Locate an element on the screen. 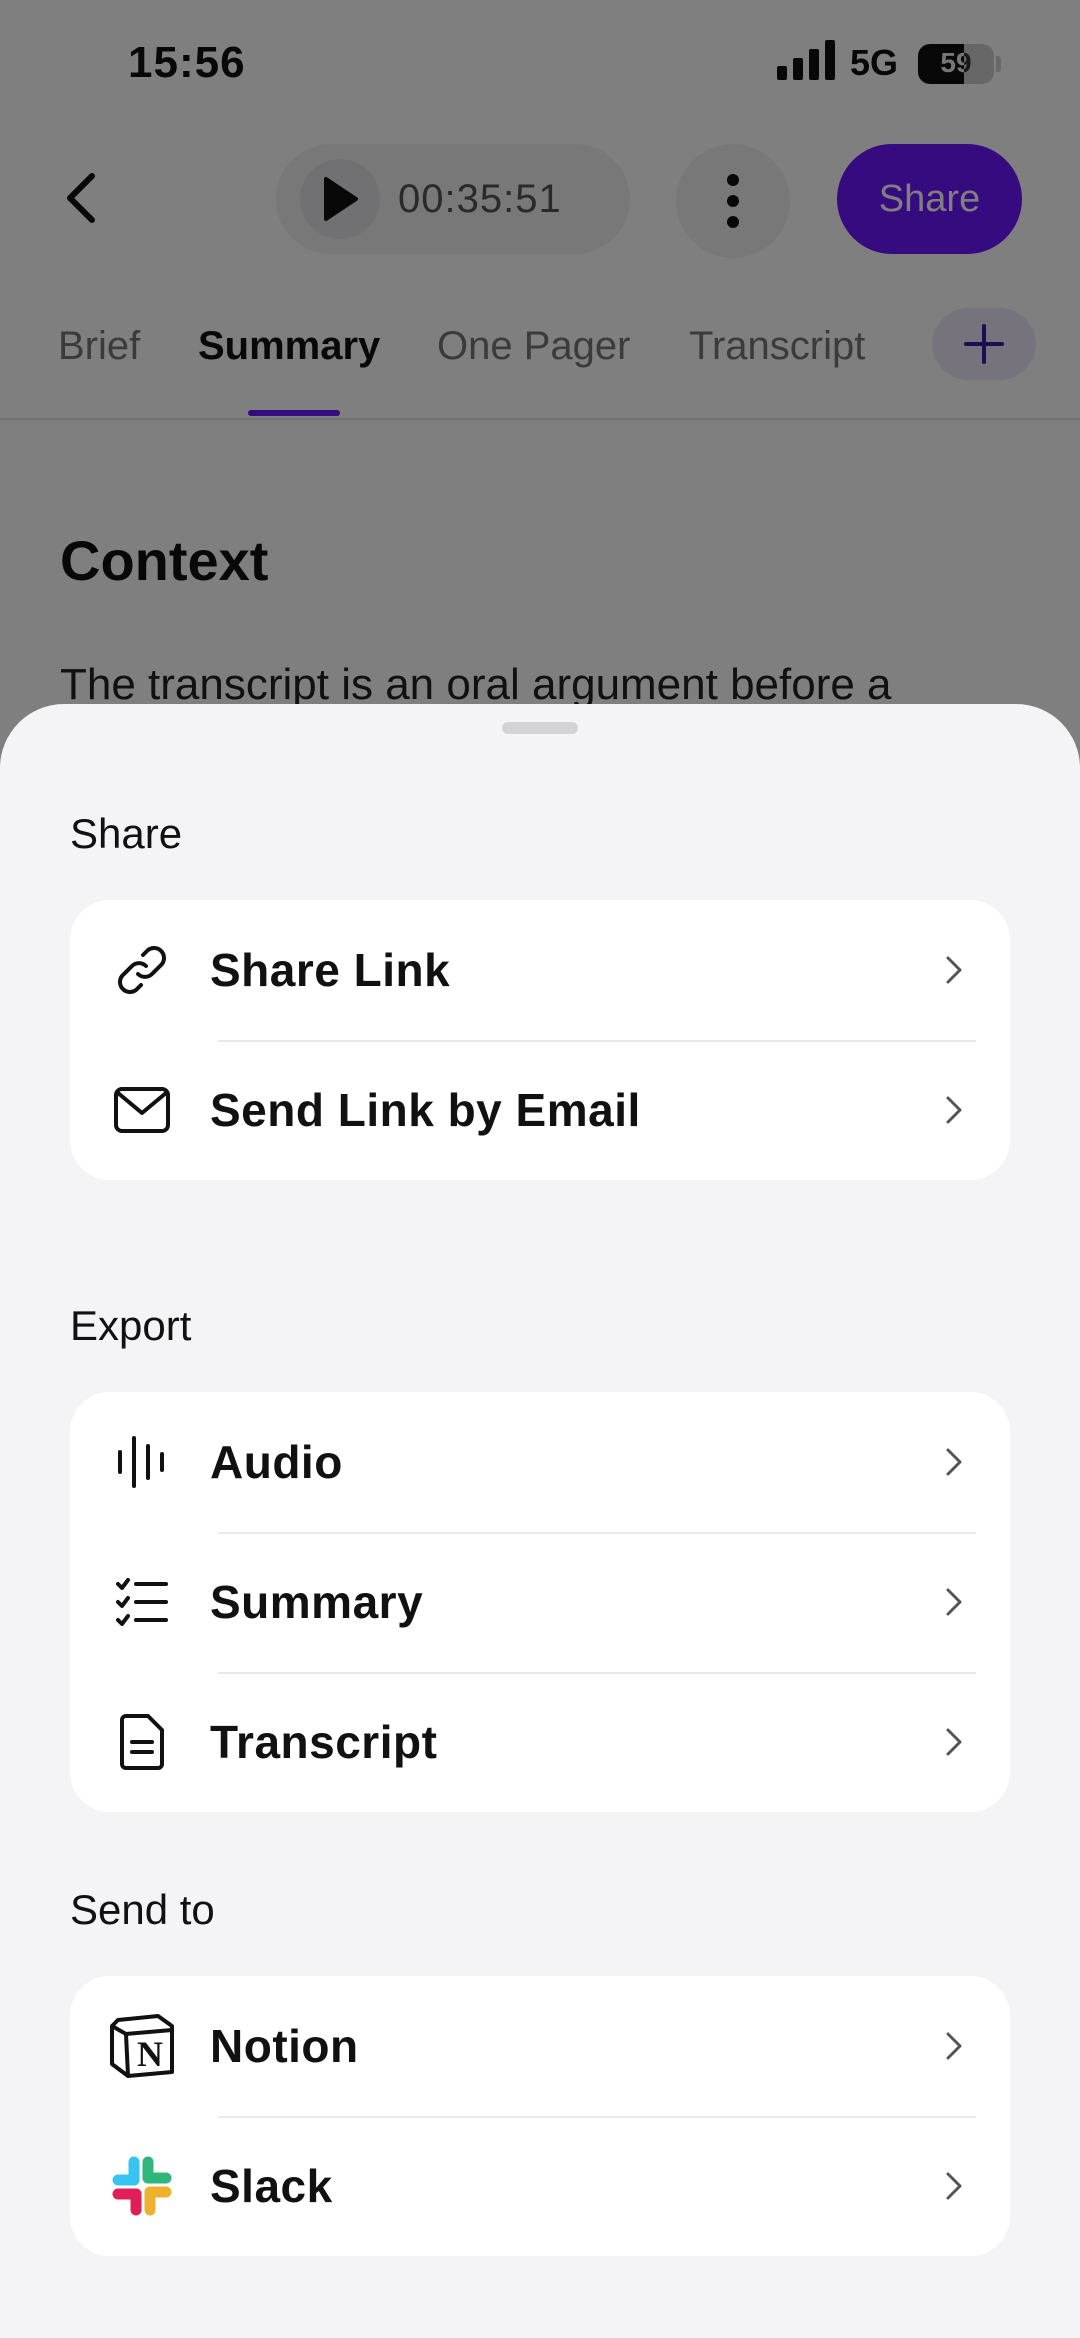 This screenshot has width=1080, height=2338. send-to-card: N Notion Slack is located at coordinates (540, 2116).